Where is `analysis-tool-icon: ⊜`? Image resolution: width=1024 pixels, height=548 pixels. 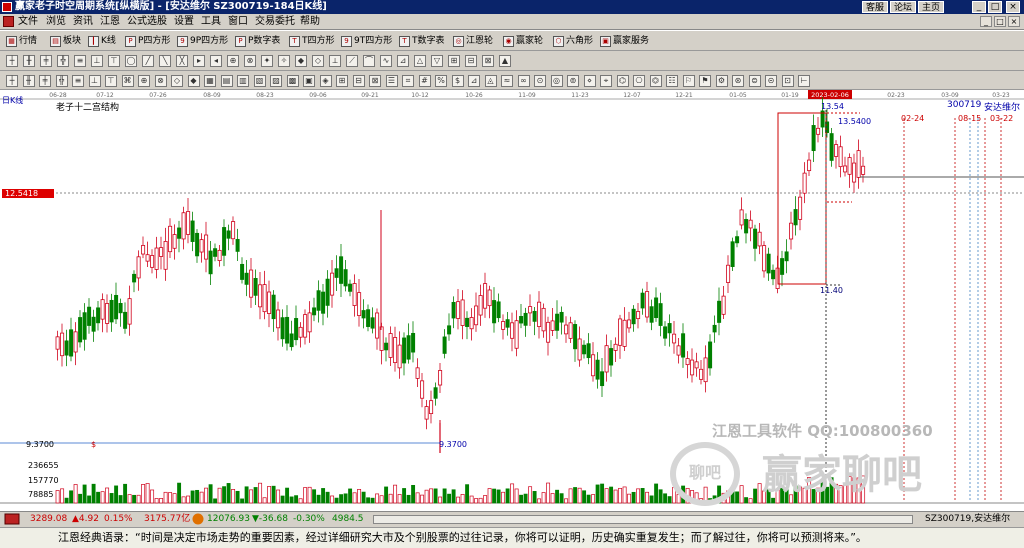
analysis-tool-icon: ⊜ is located at coordinates (754, 81).